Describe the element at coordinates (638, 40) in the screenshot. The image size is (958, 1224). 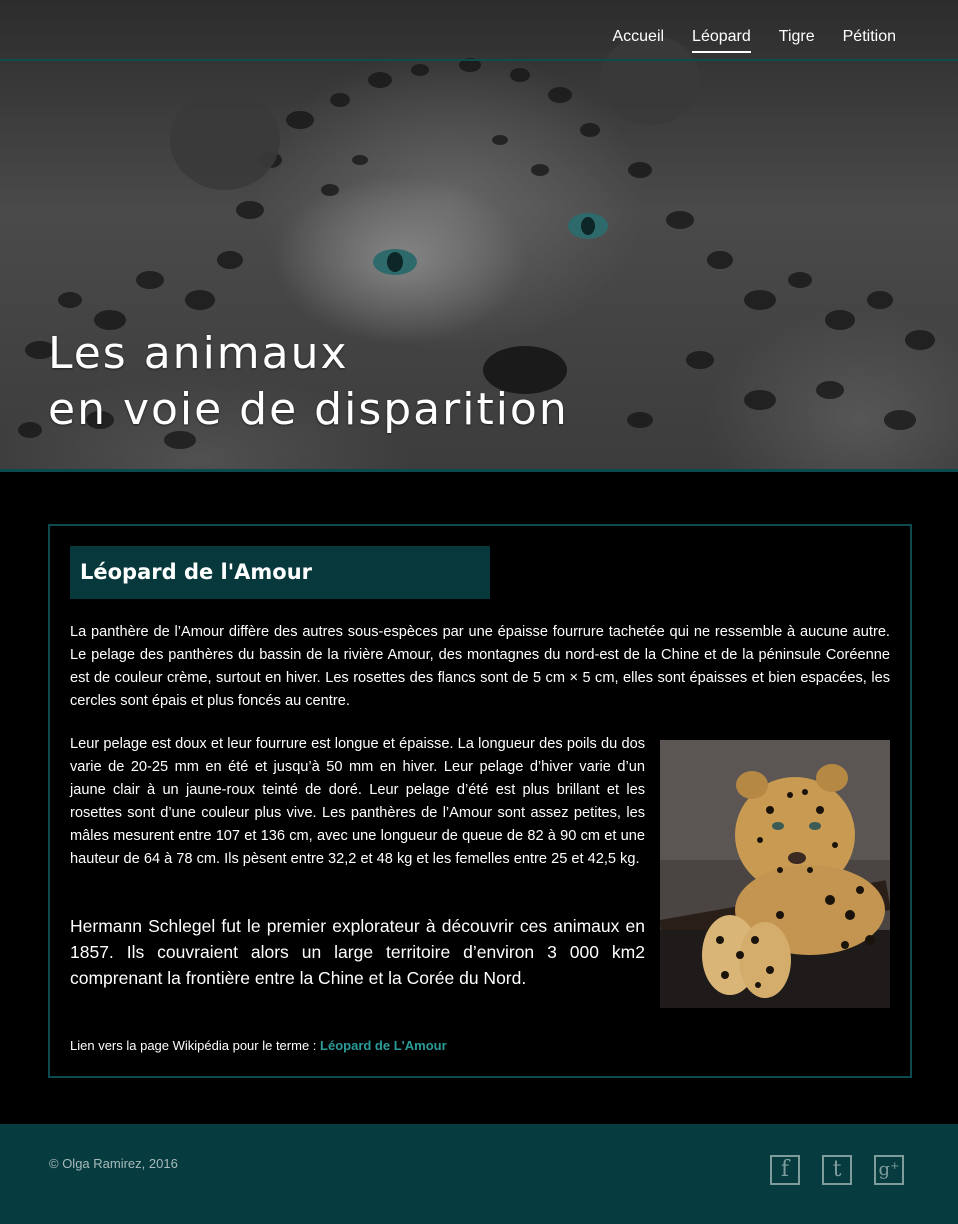
I see `nav-link-accueil: Accueil` at that location.